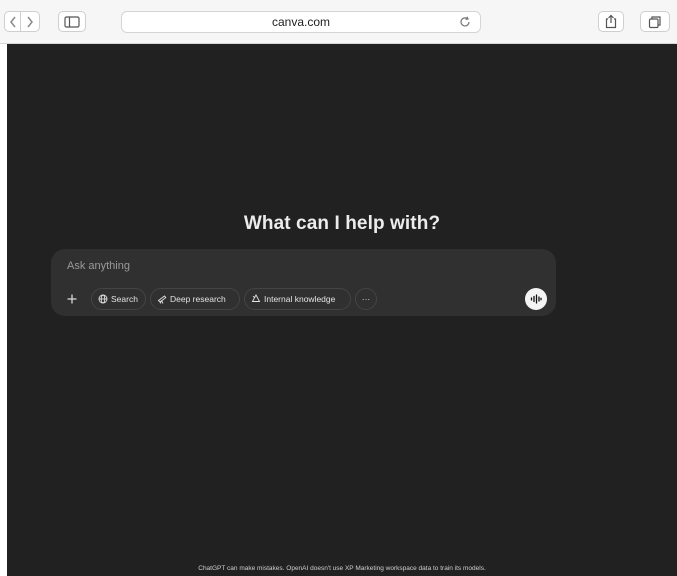 Image resolution: width=677 pixels, height=576 pixels. What do you see at coordinates (465, 22) in the screenshot?
I see `reload-icon` at bounding box center [465, 22].